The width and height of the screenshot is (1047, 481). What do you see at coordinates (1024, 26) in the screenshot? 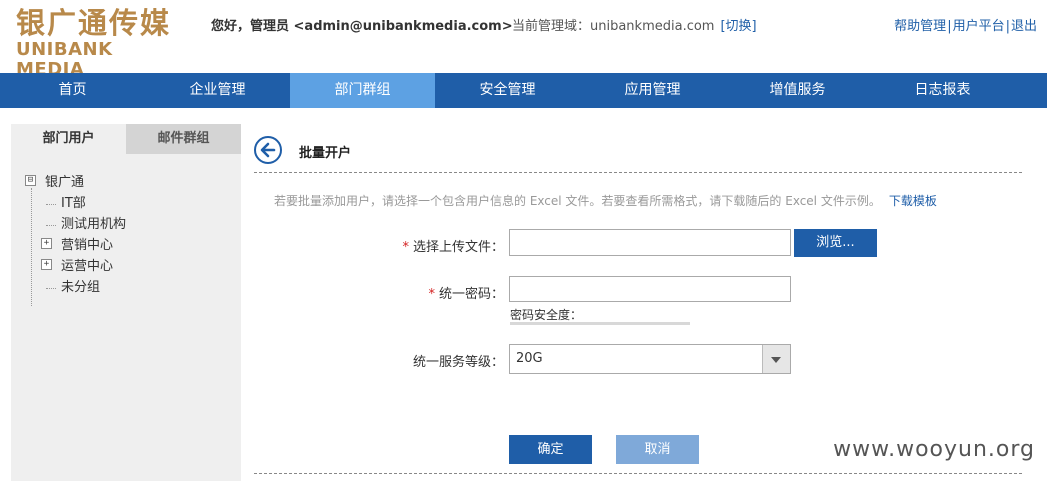
I see `logout-link: 退出` at bounding box center [1024, 26].